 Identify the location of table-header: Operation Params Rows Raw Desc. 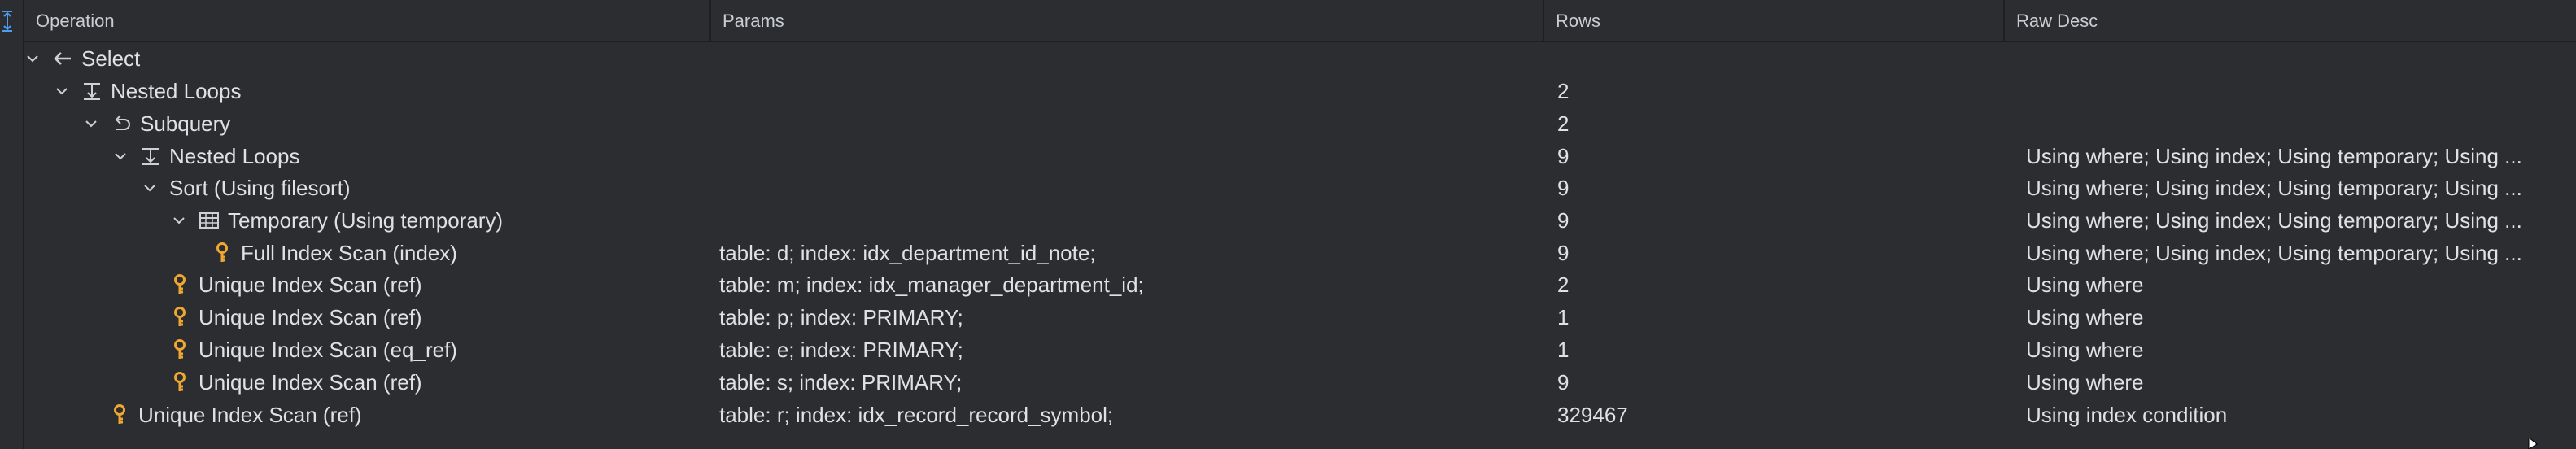
(1300, 21).